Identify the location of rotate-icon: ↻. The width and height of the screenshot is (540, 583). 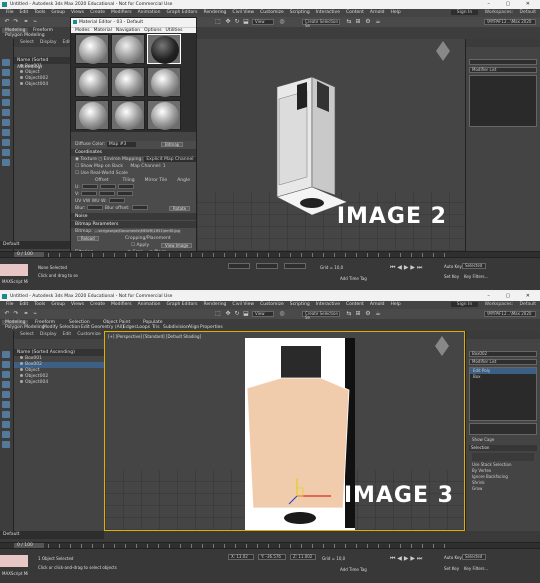
(237, 314).